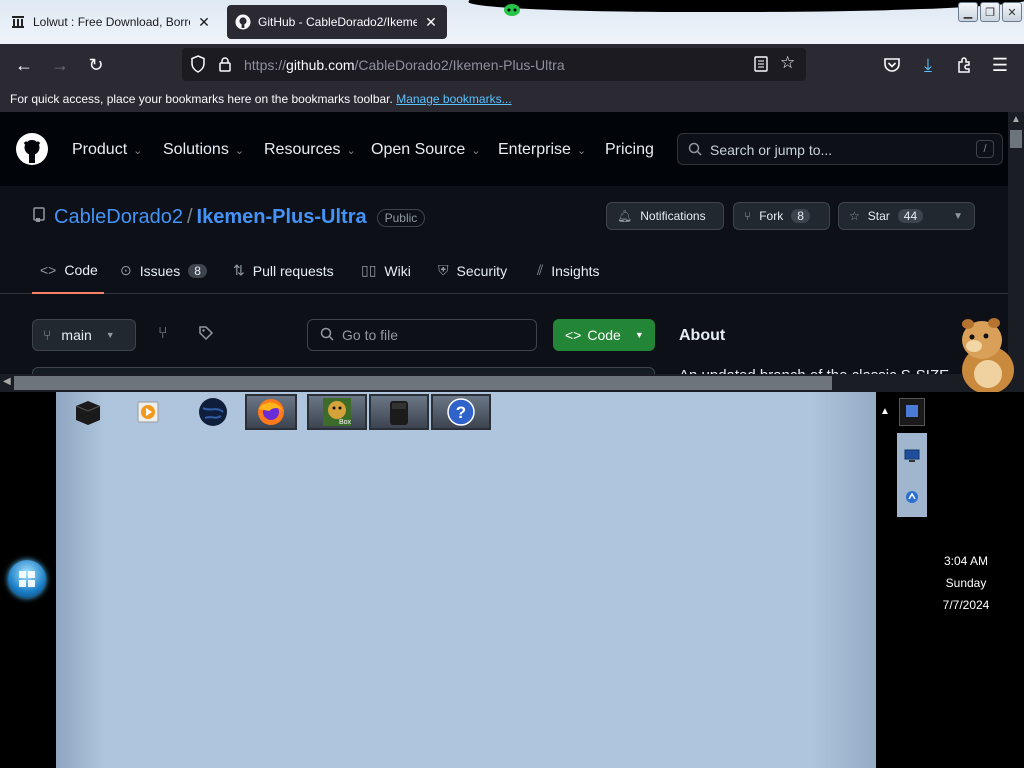  What do you see at coordinates (198, 66) in the screenshot?
I see `shield-icon` at bounding box center [198, 66].